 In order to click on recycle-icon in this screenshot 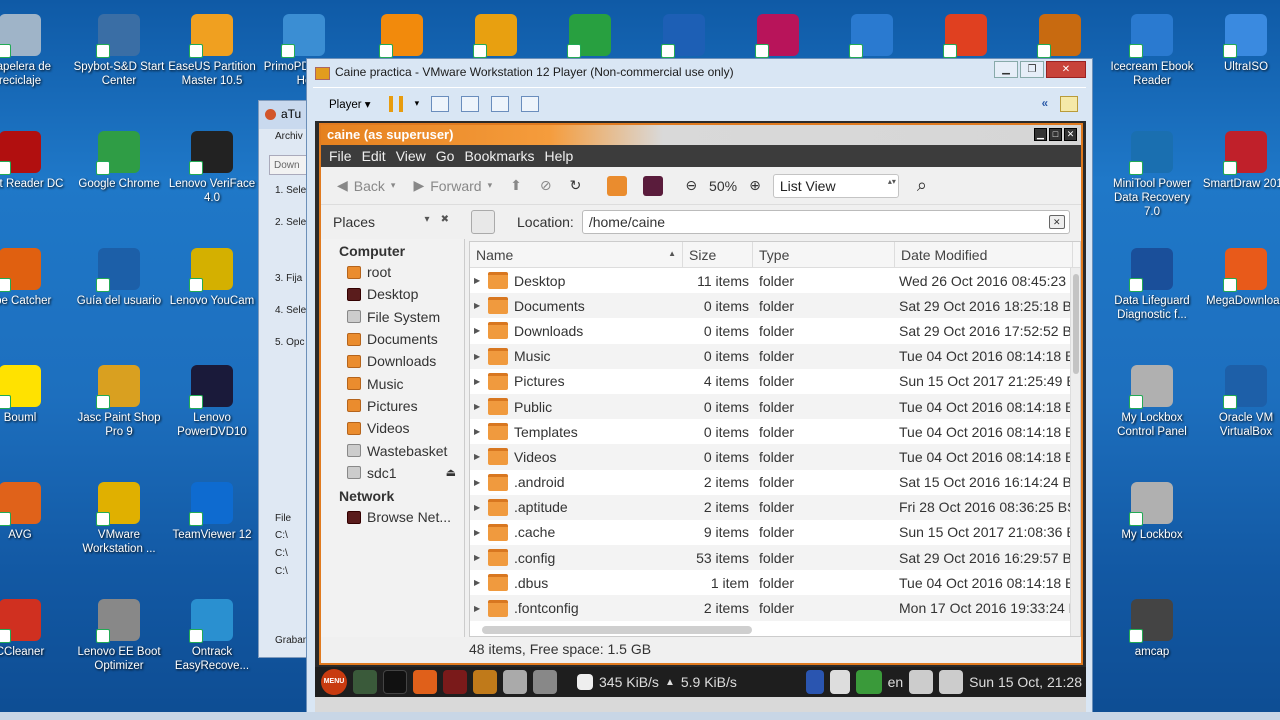, I will do `click(951, 682)`.